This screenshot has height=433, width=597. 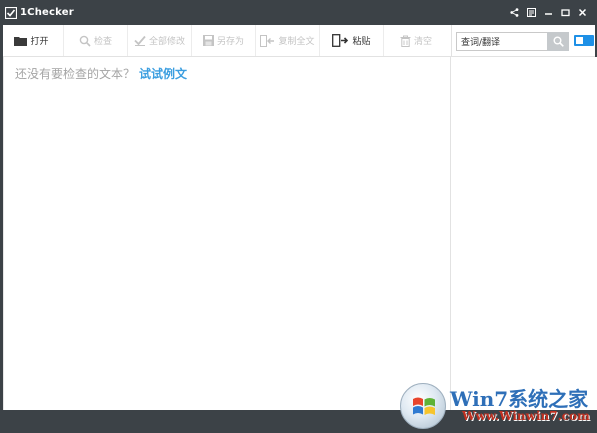 I want to click on copy-icon, so click(x=267, y=40).